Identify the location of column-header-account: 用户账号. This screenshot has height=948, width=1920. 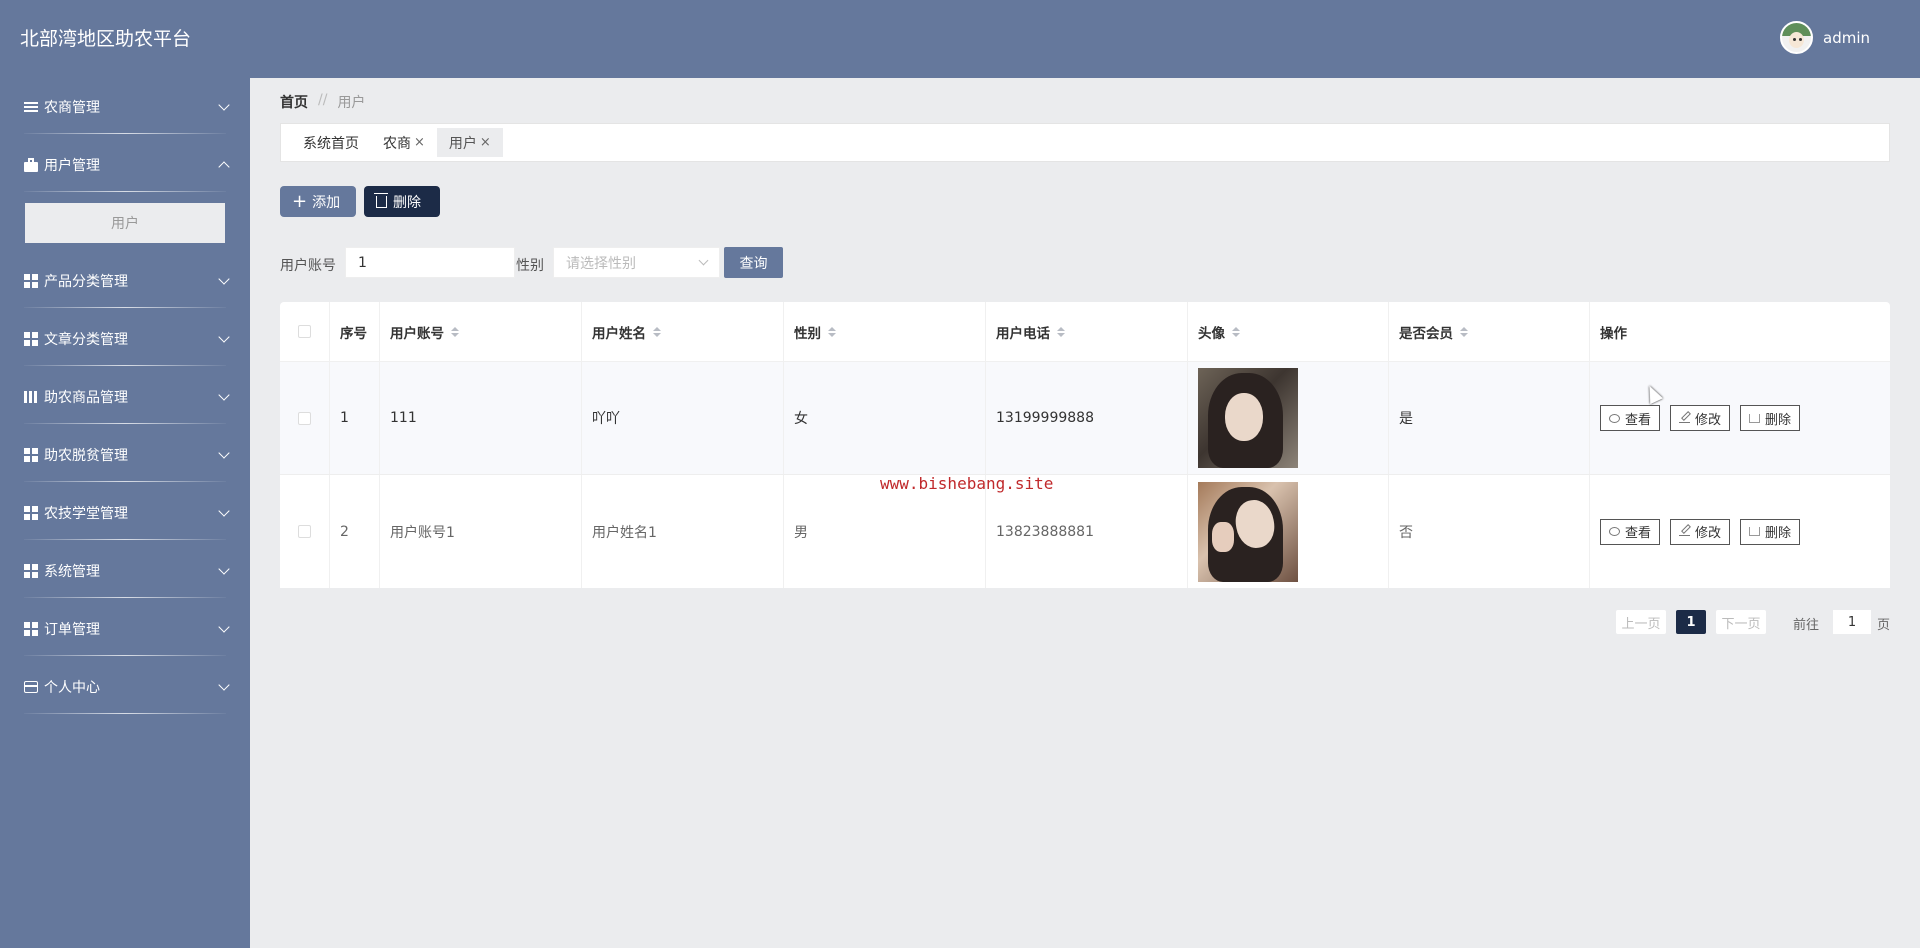
(481, 331).